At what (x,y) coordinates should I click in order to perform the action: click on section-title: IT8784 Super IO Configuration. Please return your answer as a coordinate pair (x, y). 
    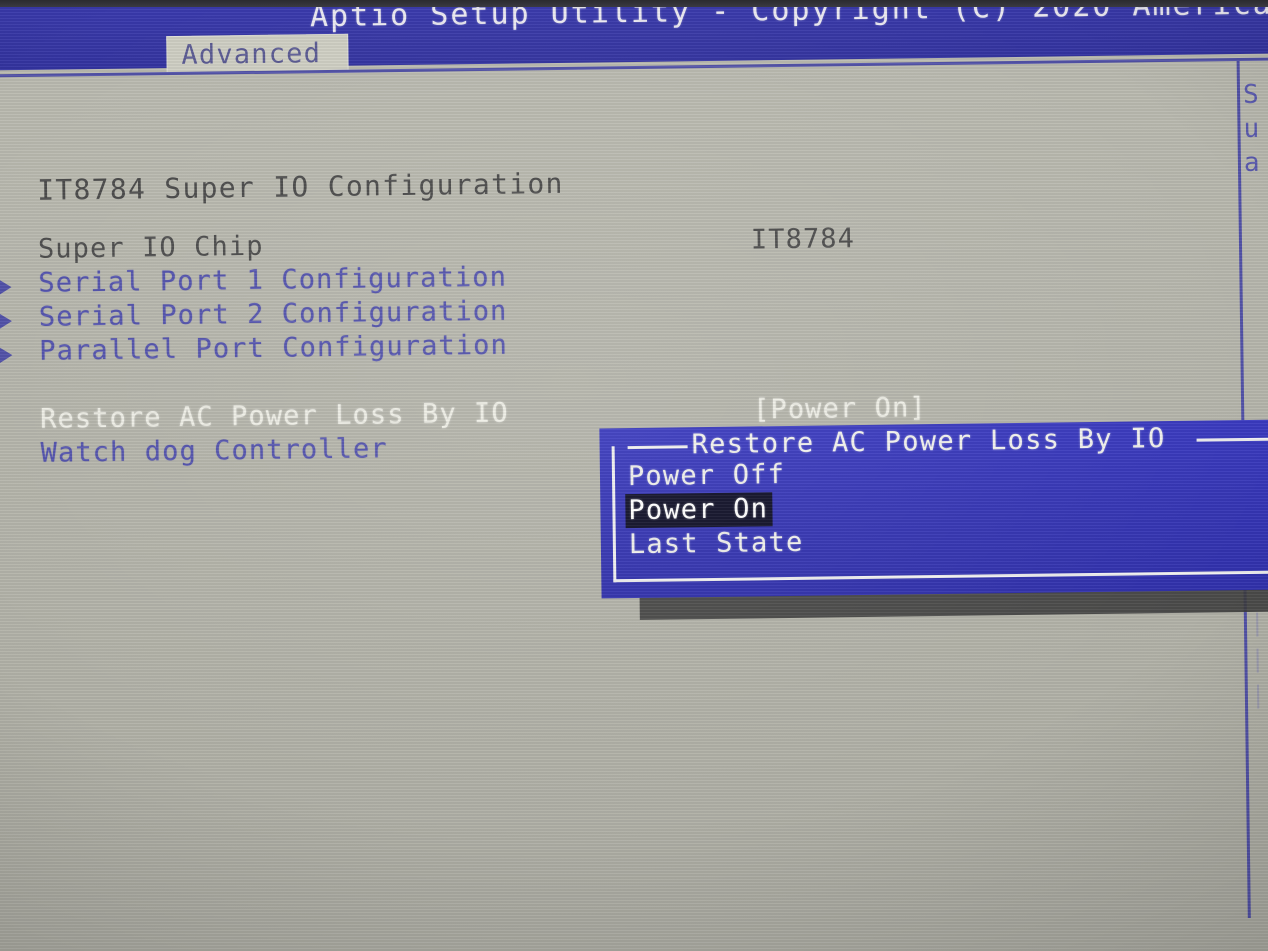
    Looking at the image, I should click on (300, 186).